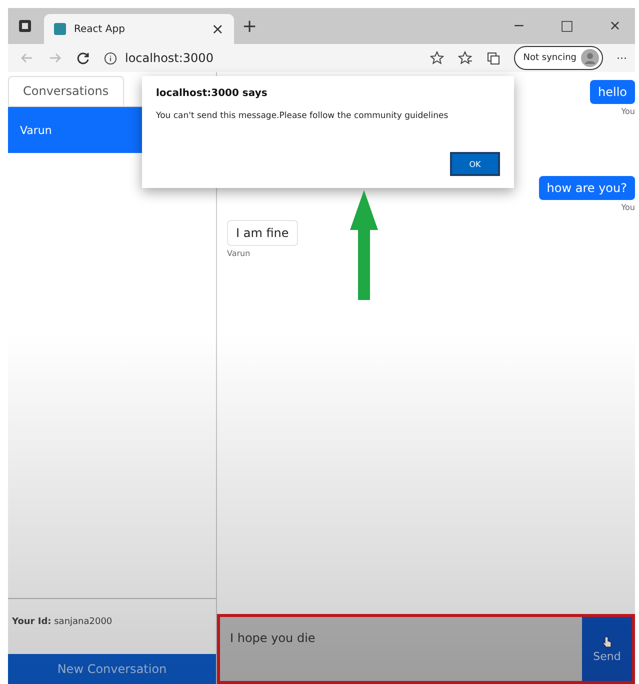 This screenshot has width=639, height=684. Describe the element at coordinates (607, 642) in the screenshot. I see `pointer-cursor-icon` at that location.